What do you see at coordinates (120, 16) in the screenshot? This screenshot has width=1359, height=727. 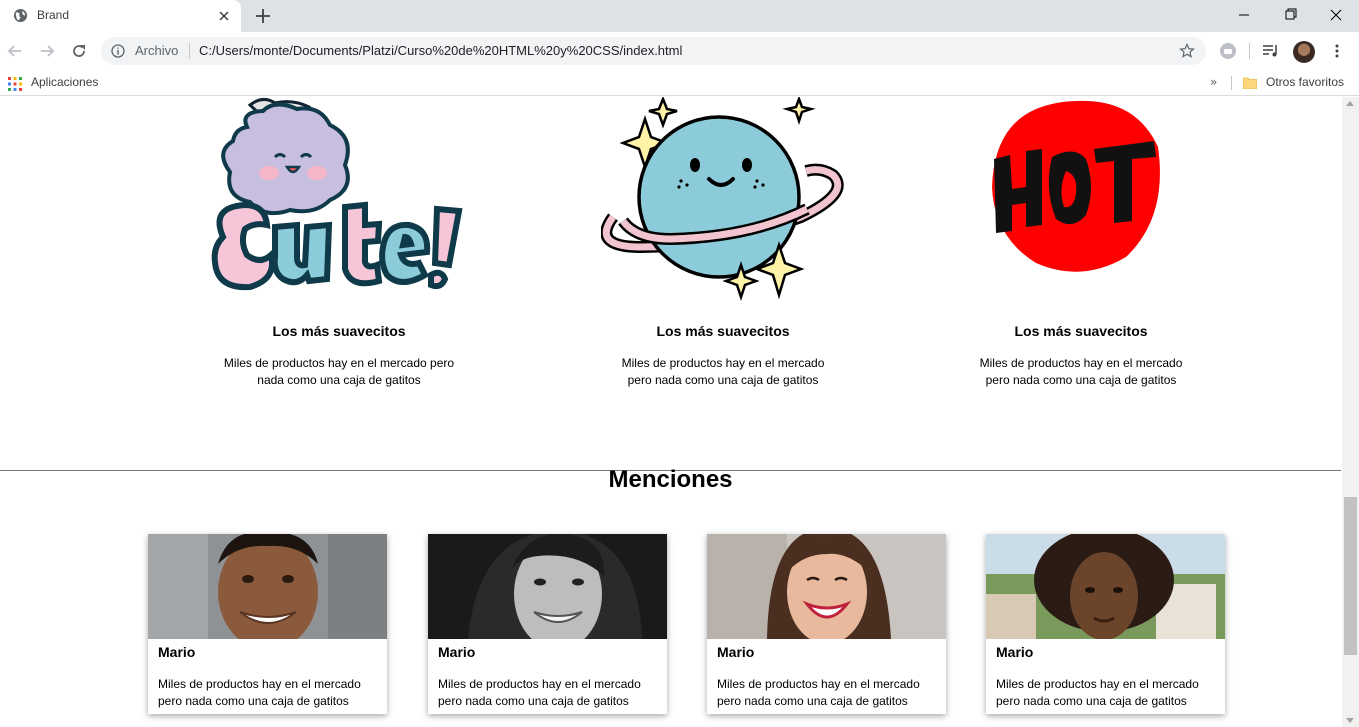 I see `browser-tab: Brand` at bounding box center [120, 16].